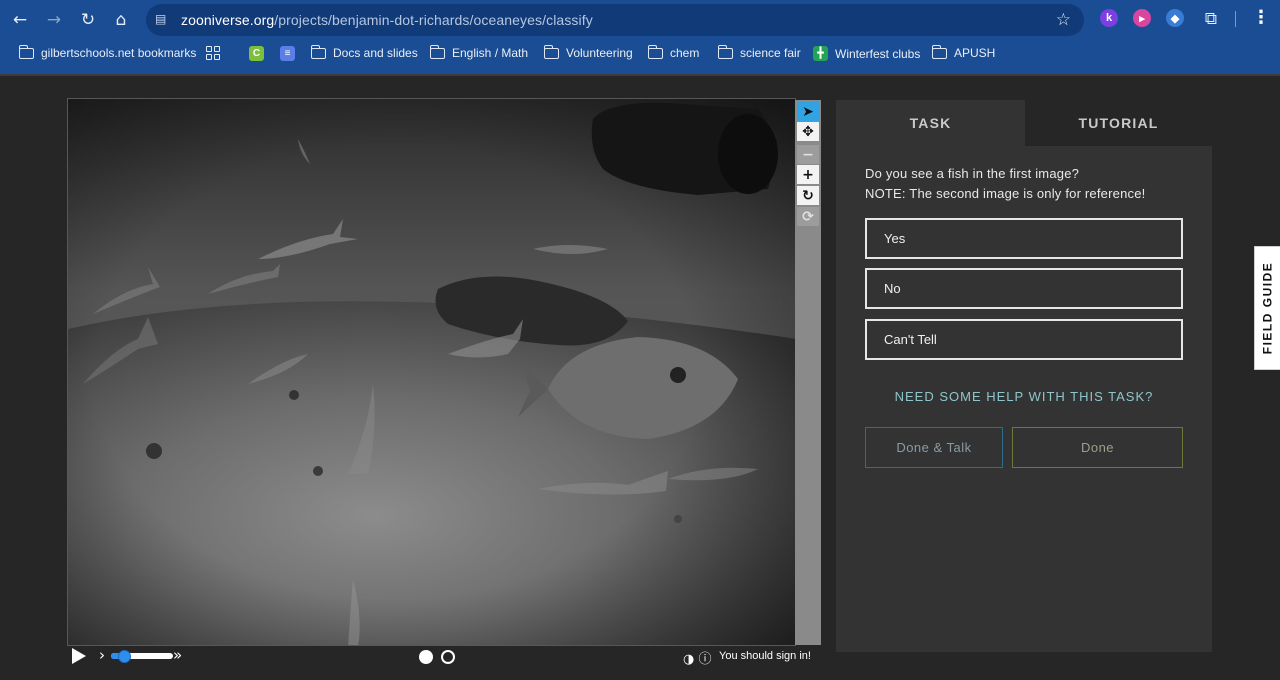 Image resolution: width=1280 pixels, height=680 pixels. What do you see at coordinates (1118, 123) in the screenshot?
I see `tab-tutorial: TUTORIAL` at bounding box center [1118, 123].